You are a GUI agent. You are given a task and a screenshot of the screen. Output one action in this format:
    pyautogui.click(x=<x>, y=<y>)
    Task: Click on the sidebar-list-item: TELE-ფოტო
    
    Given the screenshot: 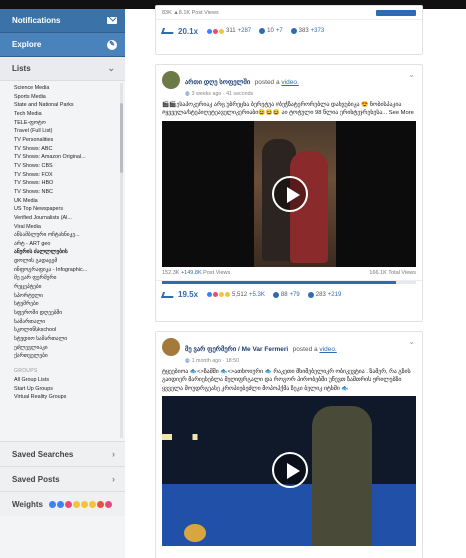 What is the action you would take?
    pyautogui.click(x=66, y=123)
    